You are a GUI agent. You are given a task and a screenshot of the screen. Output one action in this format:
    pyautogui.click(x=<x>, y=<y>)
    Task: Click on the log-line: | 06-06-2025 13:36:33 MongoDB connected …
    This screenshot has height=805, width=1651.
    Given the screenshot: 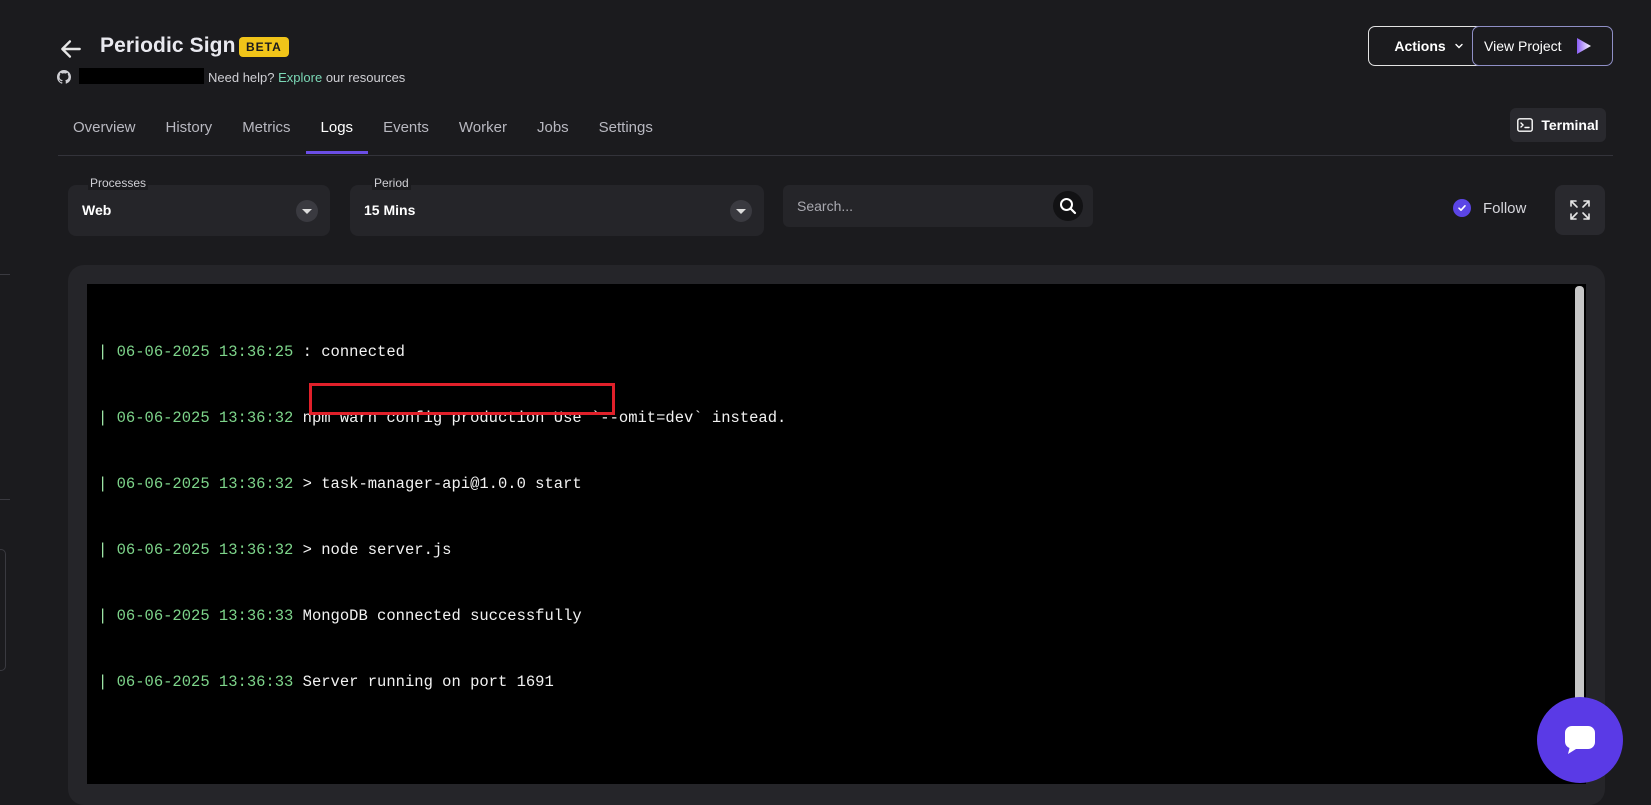 What is the action you would take?
    pyautogui.click(x=340, y=616)
    